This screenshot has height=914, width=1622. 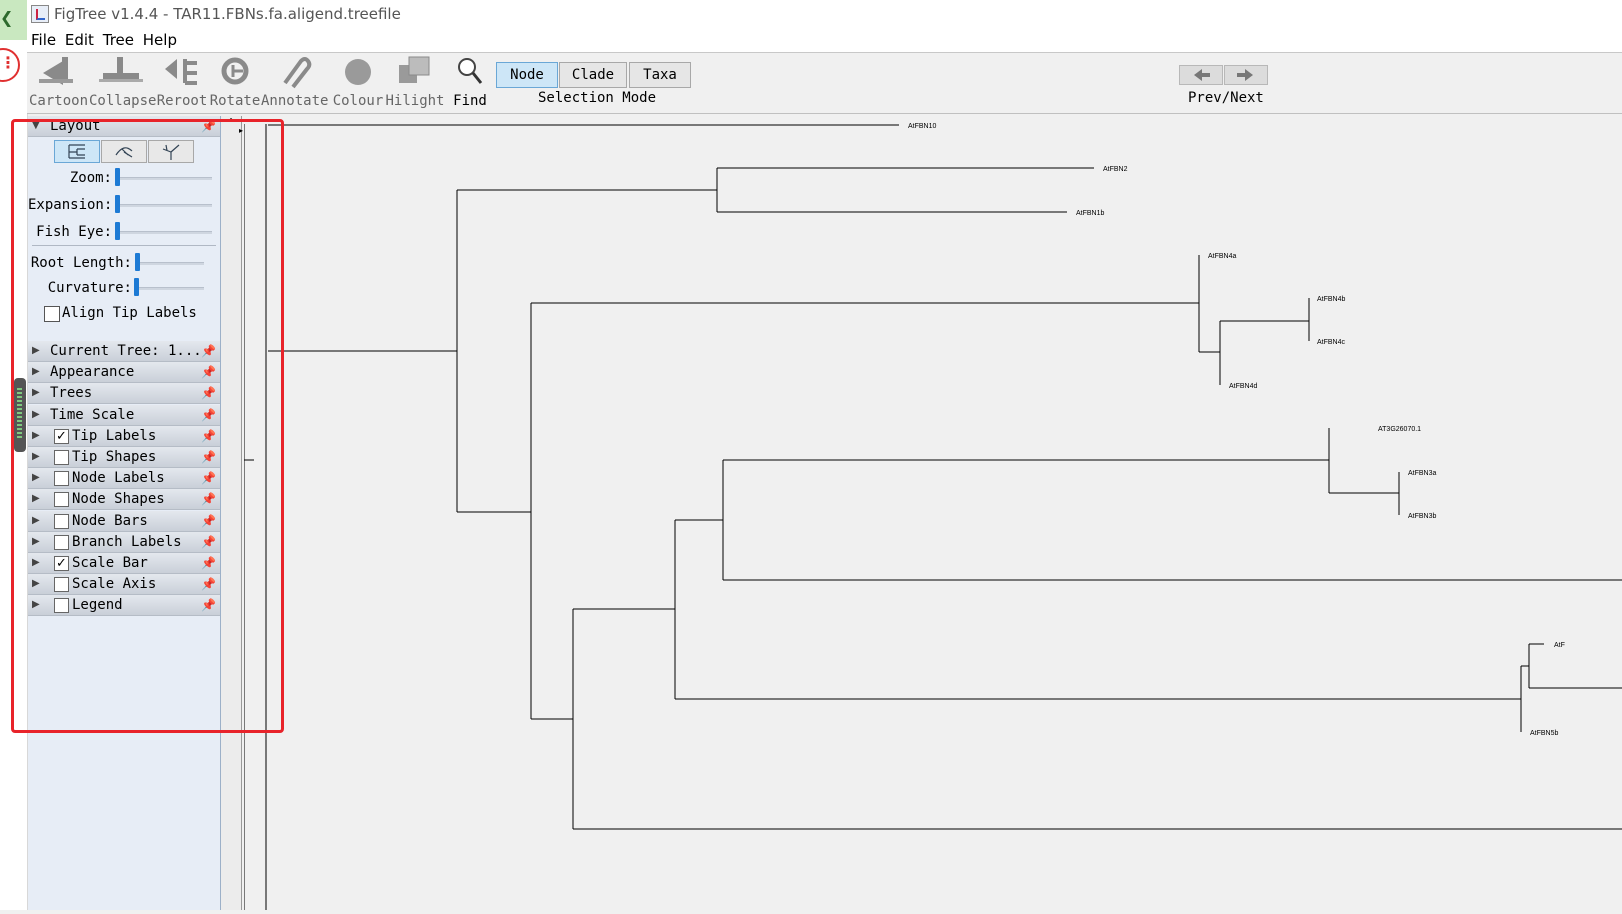 I want to click on reroot-icon, so click(x=181, y=72).